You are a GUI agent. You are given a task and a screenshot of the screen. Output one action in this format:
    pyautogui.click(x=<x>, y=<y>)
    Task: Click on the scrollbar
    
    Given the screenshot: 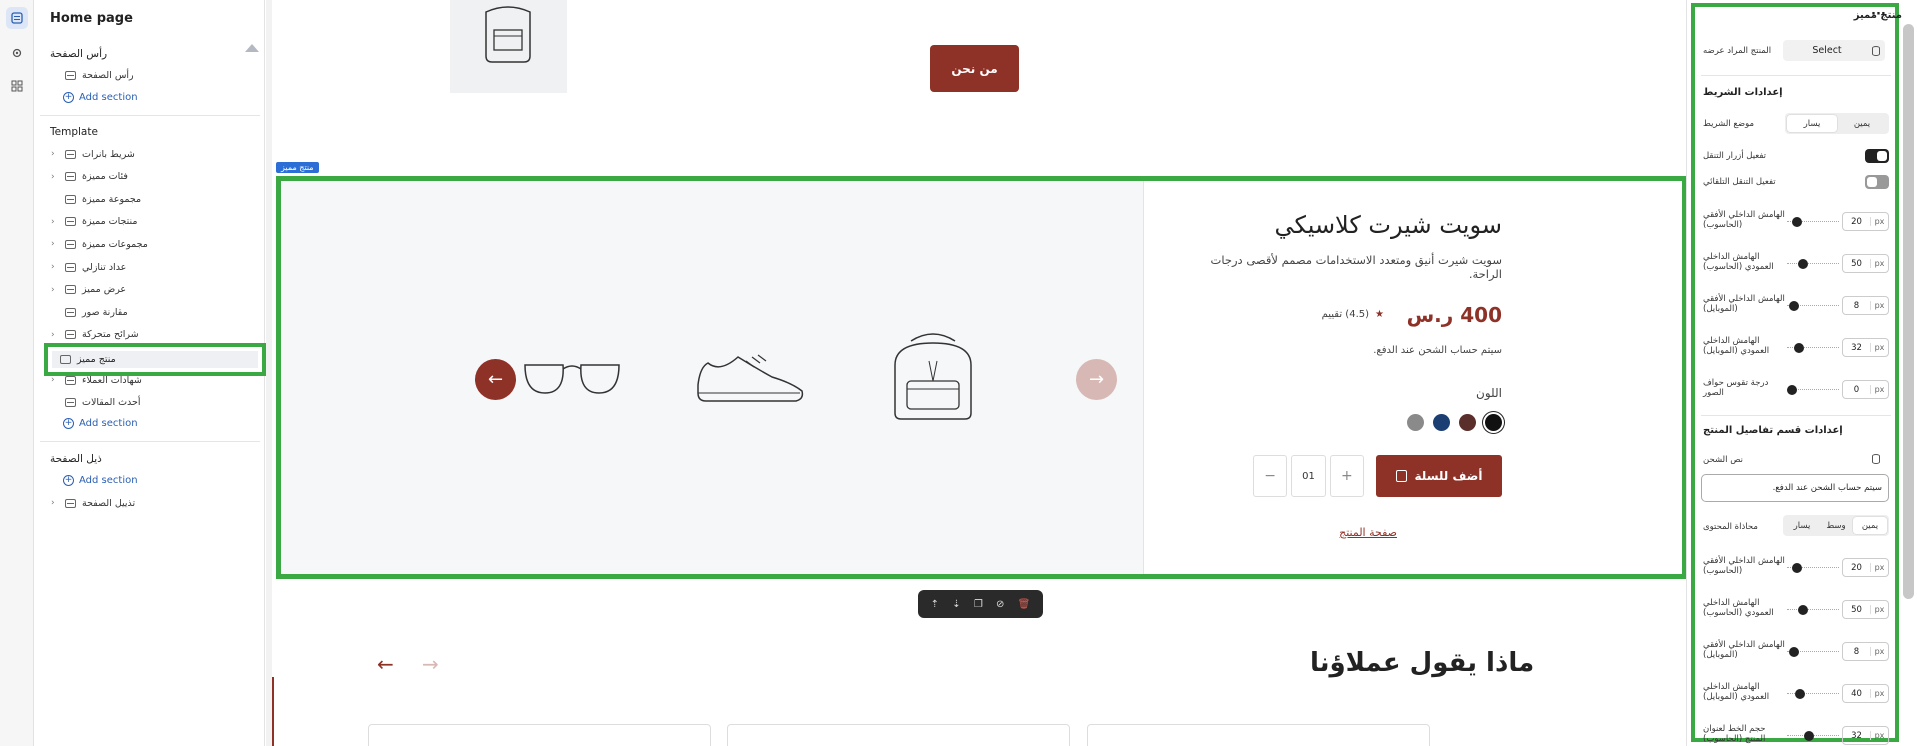 What is the action you would take?
    pyautogui.click(x=1908, y=311)
    